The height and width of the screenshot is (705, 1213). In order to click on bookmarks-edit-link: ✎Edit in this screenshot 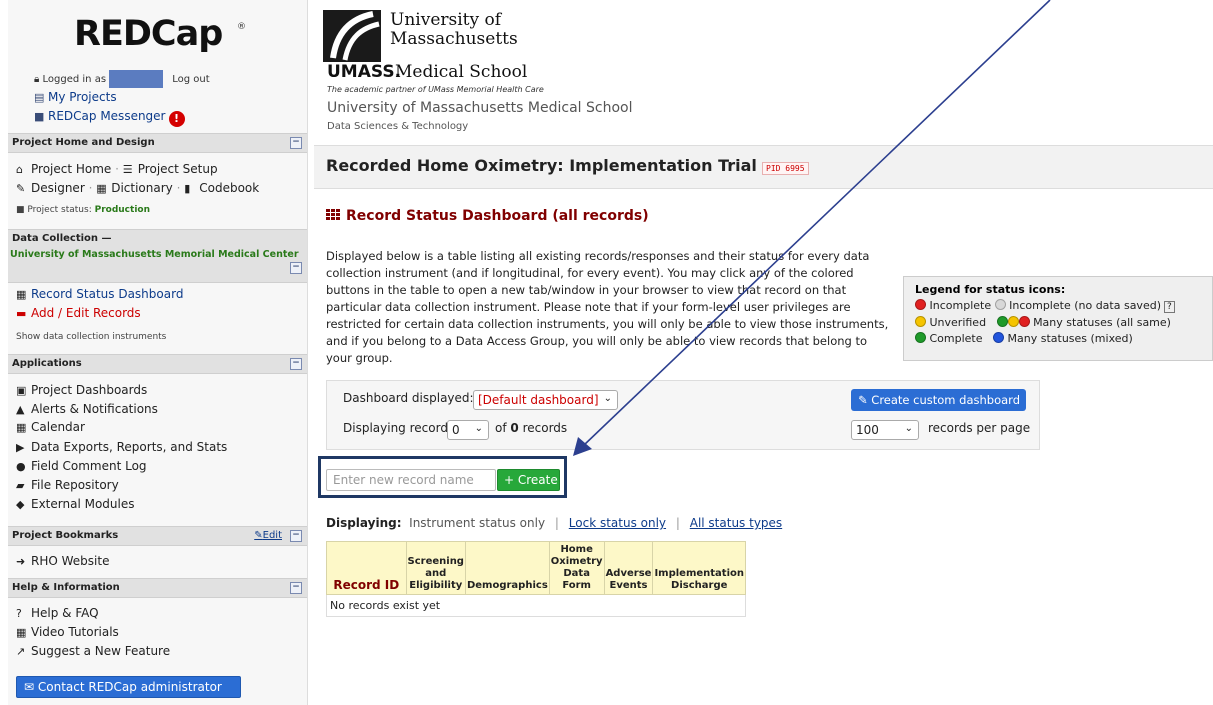, I will do `click(268, 535)`.